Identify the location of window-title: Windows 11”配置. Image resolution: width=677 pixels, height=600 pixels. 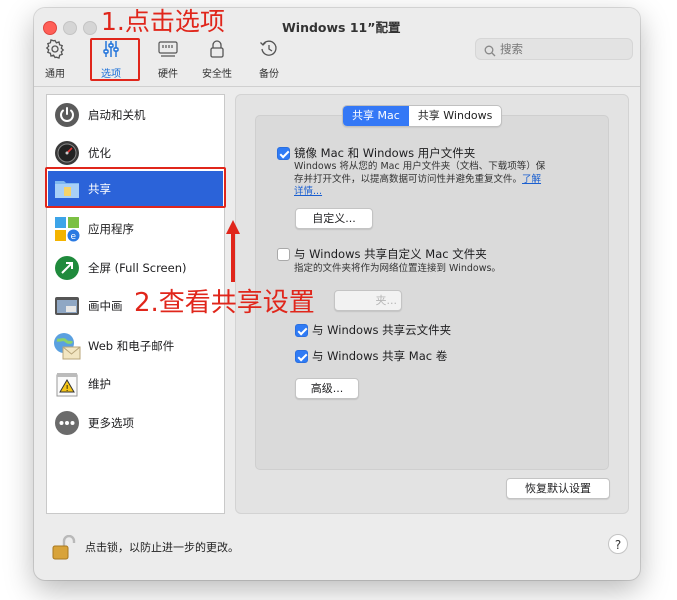
(341, 27).